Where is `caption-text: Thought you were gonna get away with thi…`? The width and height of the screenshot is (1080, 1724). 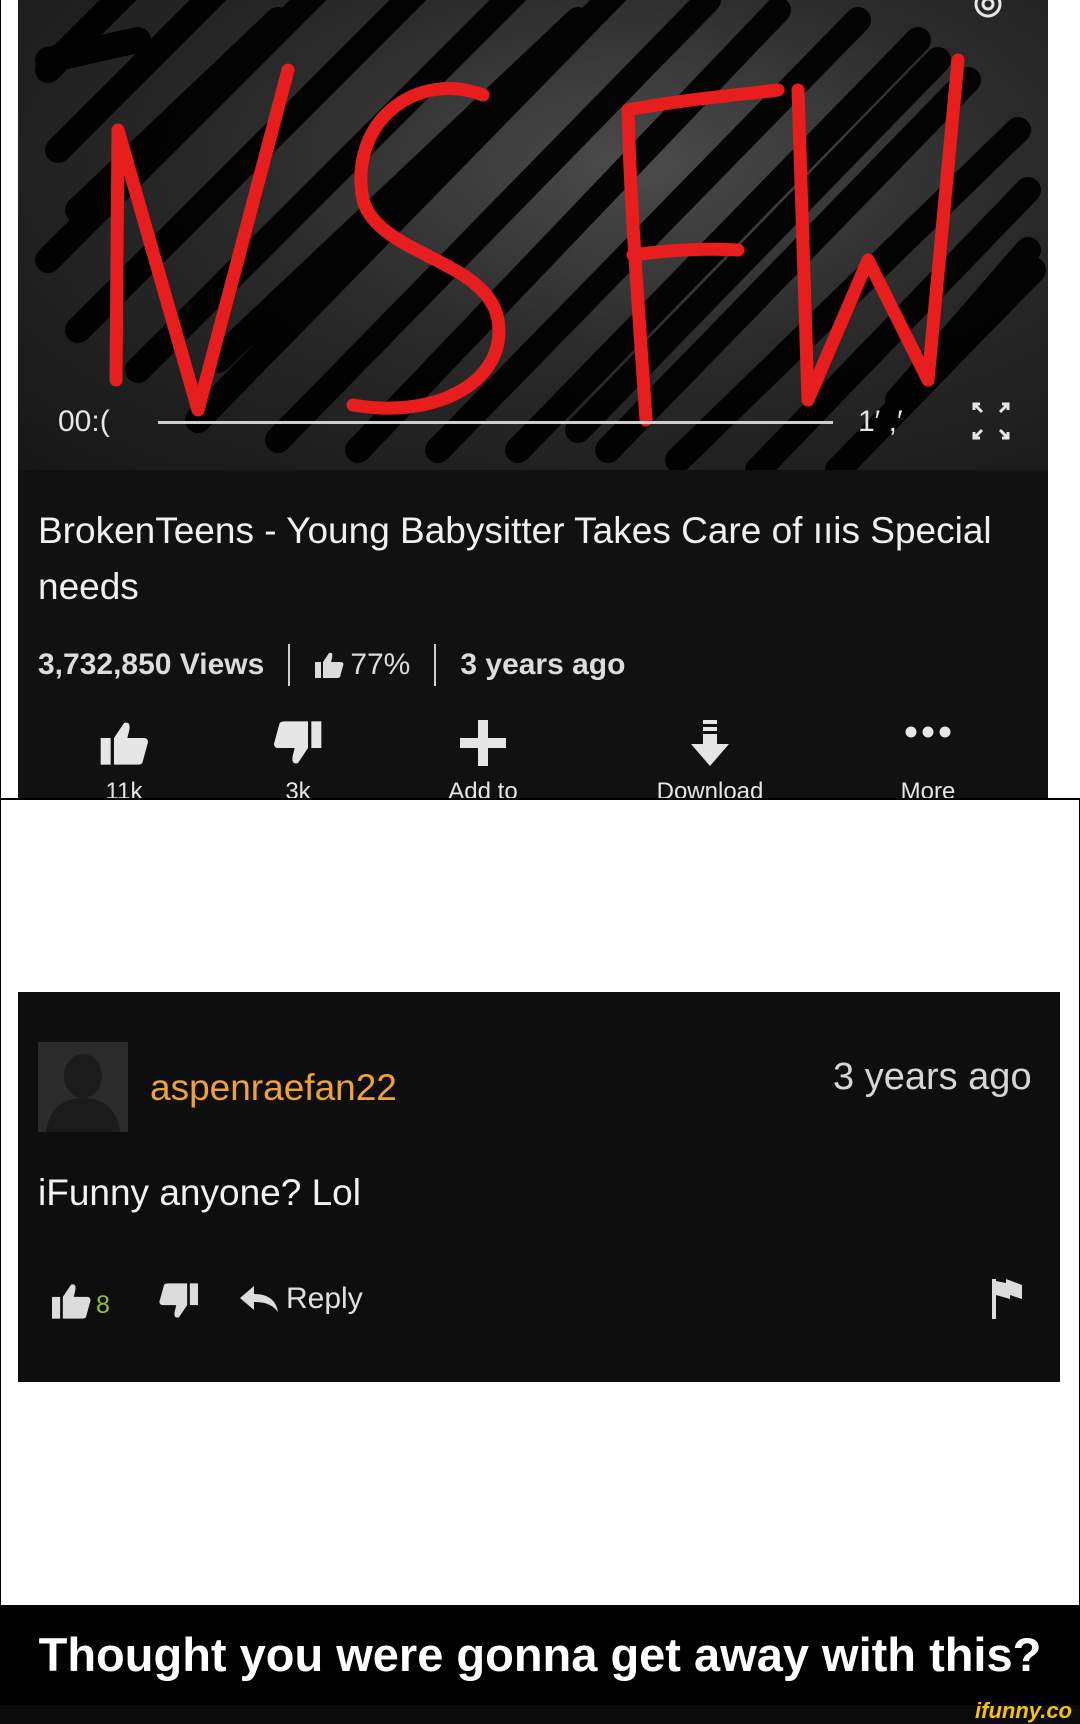
caption-text: Thought you were gonna get away with thi… is located at coordinates (540, 1654).